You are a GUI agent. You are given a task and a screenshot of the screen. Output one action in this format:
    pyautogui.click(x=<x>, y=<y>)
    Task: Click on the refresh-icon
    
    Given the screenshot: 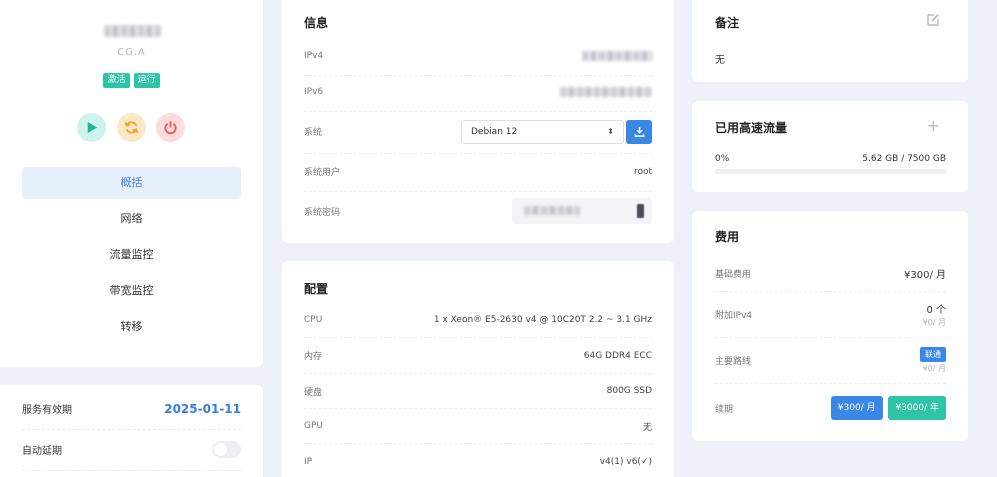 What is the action you would take?
    pyautogui.click(x=131, y=127)
    